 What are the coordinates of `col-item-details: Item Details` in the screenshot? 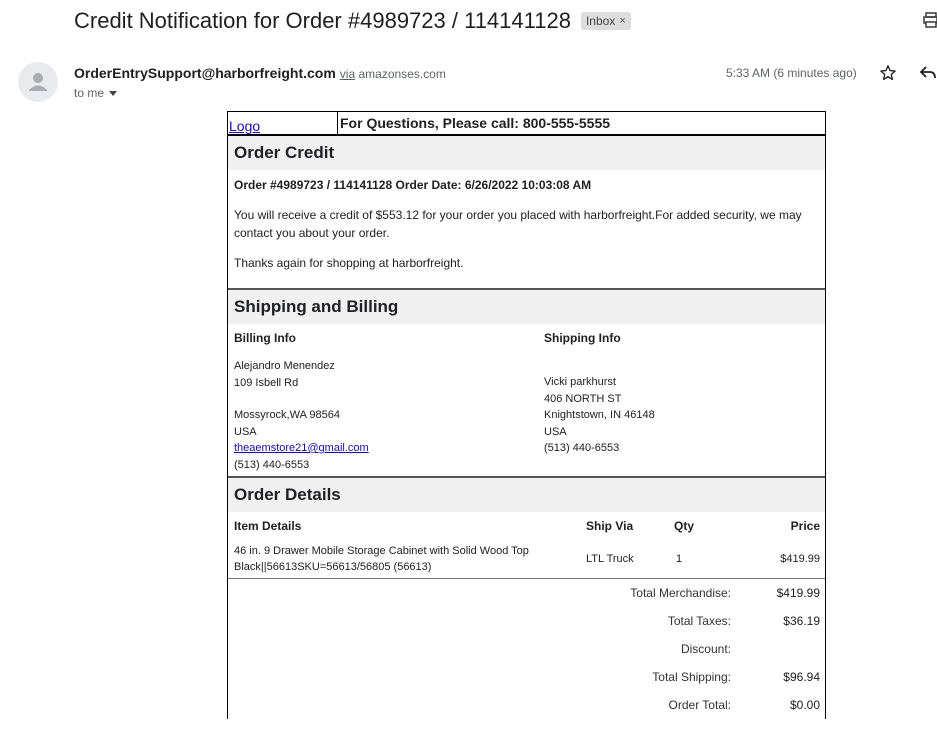 It's located at (268, 526).